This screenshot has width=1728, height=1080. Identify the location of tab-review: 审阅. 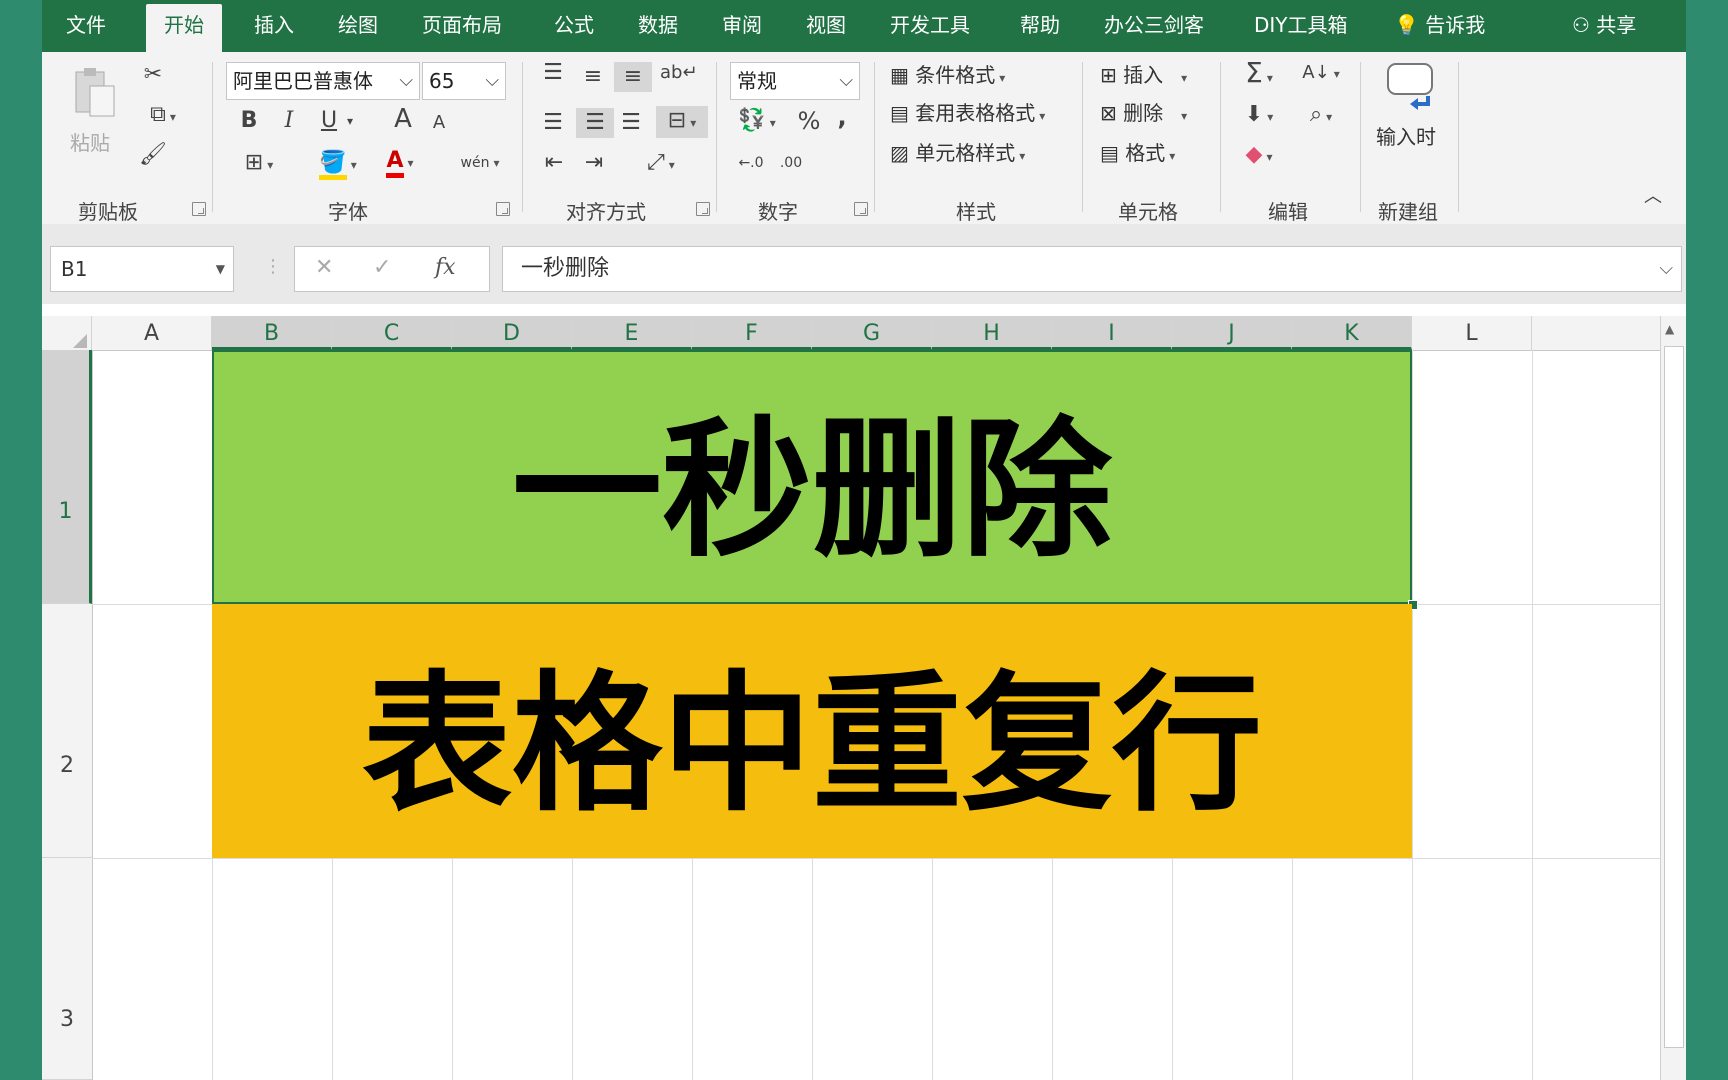
(742, 26).